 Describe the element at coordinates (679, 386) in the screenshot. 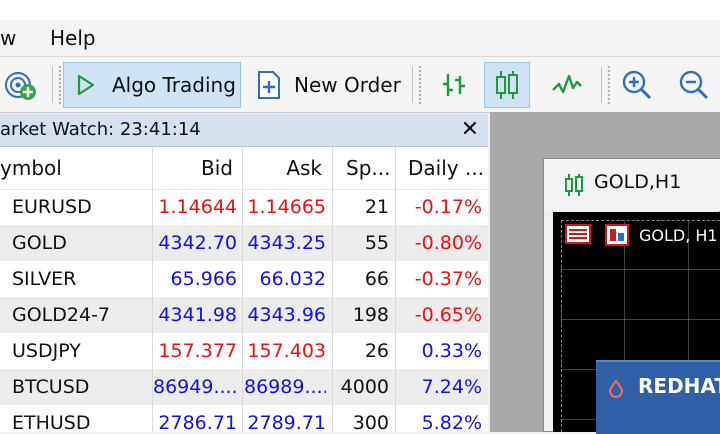

I see `redhat-panel-title: REDHAT` at that location.